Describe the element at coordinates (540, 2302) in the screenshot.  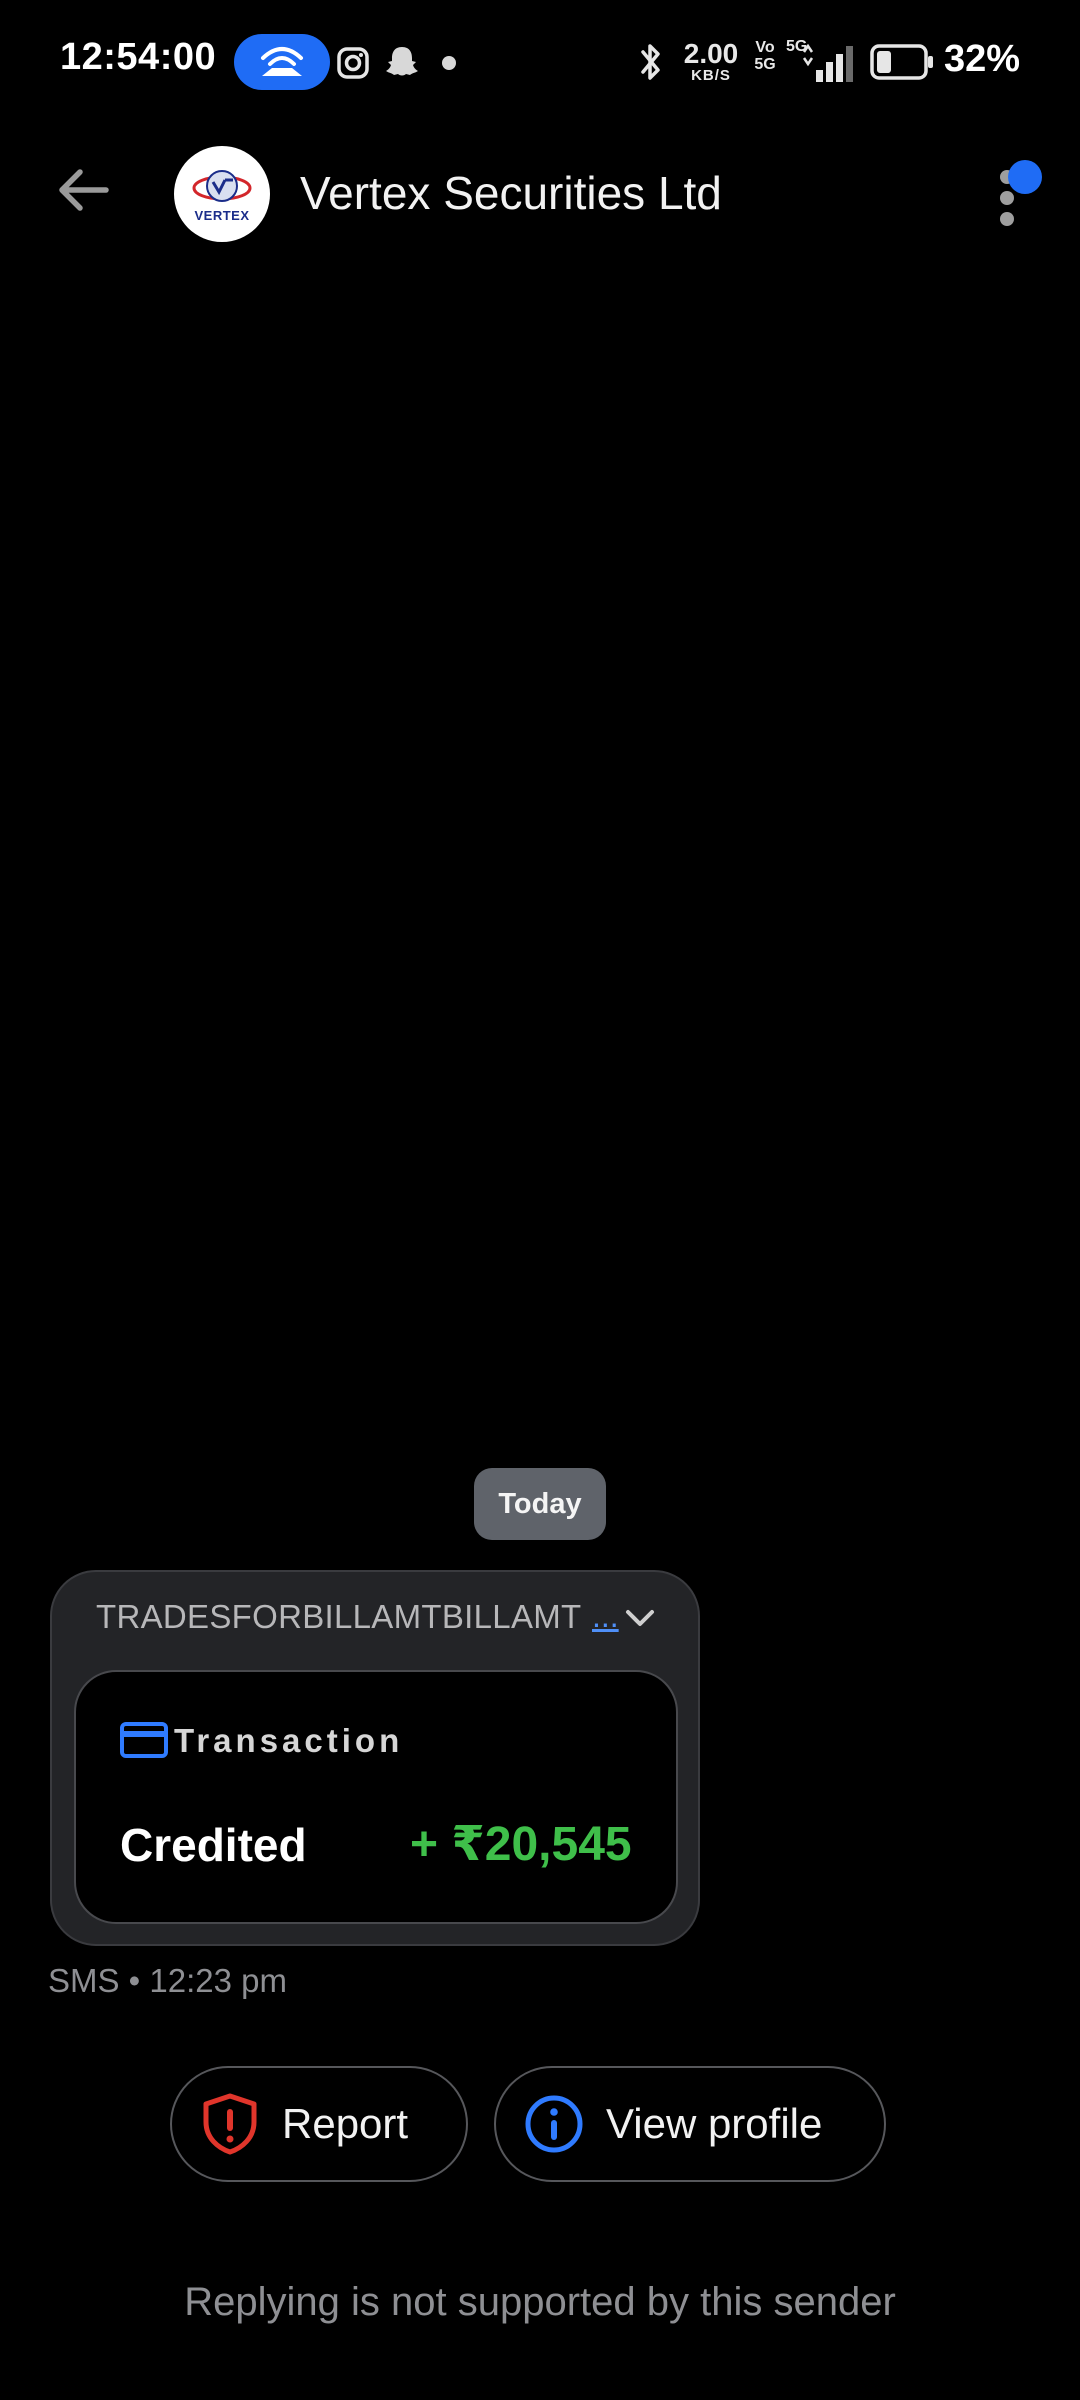
I see `reply-disabled-note: Replying is not supported by this sender` at that location.